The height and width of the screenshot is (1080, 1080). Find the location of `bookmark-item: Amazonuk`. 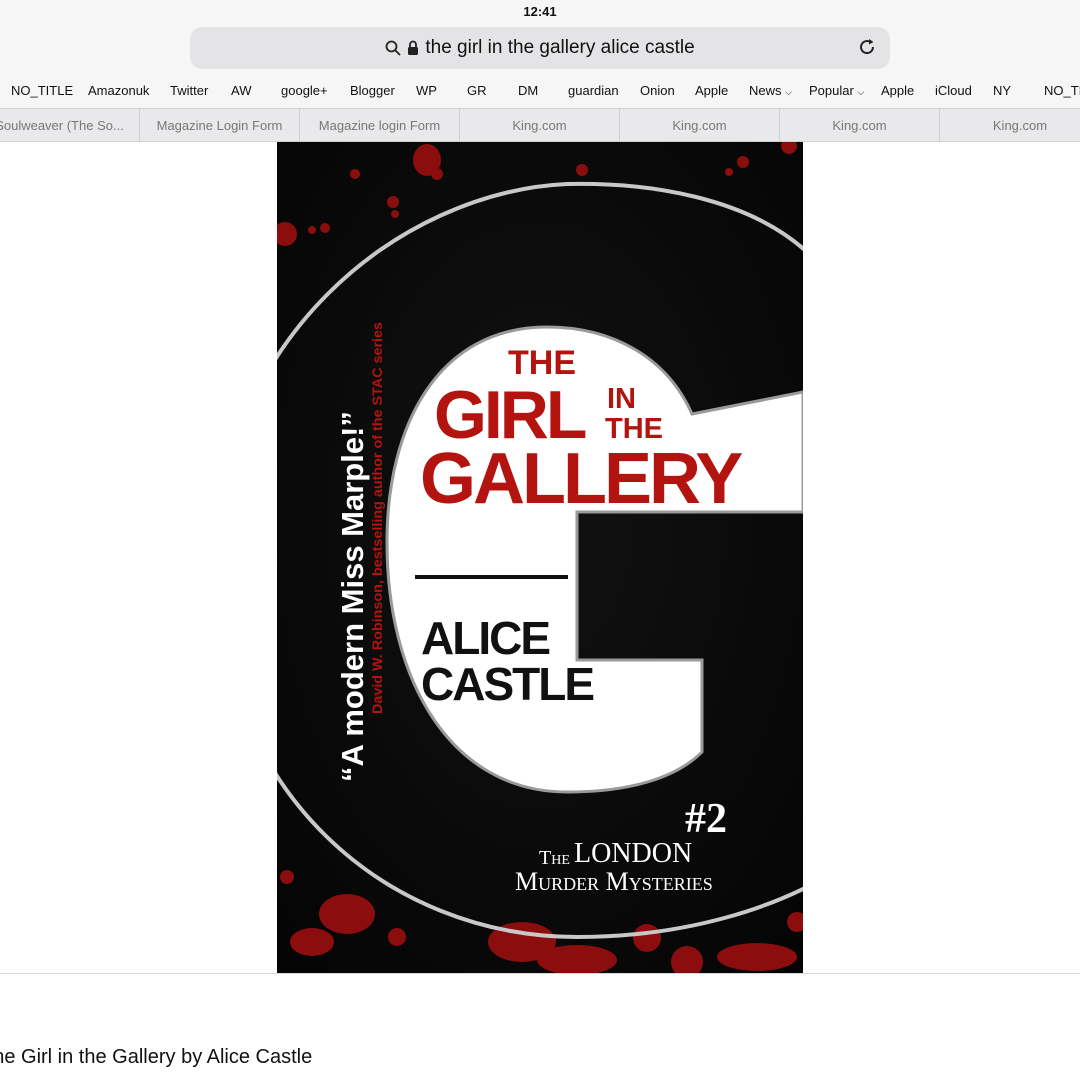

bookmark-item: Amazonuk is located at coordinates (118, 90).